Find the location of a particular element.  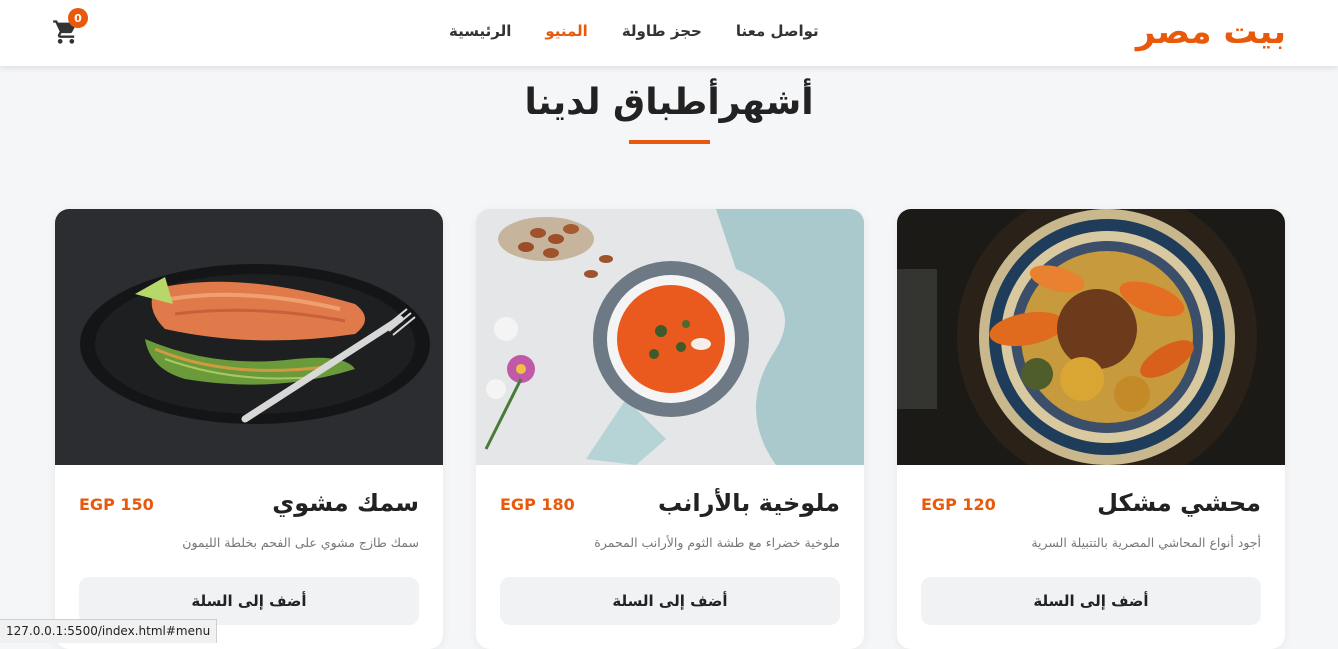

dish-price: EGP 180 is located at coordinates (537, 504).